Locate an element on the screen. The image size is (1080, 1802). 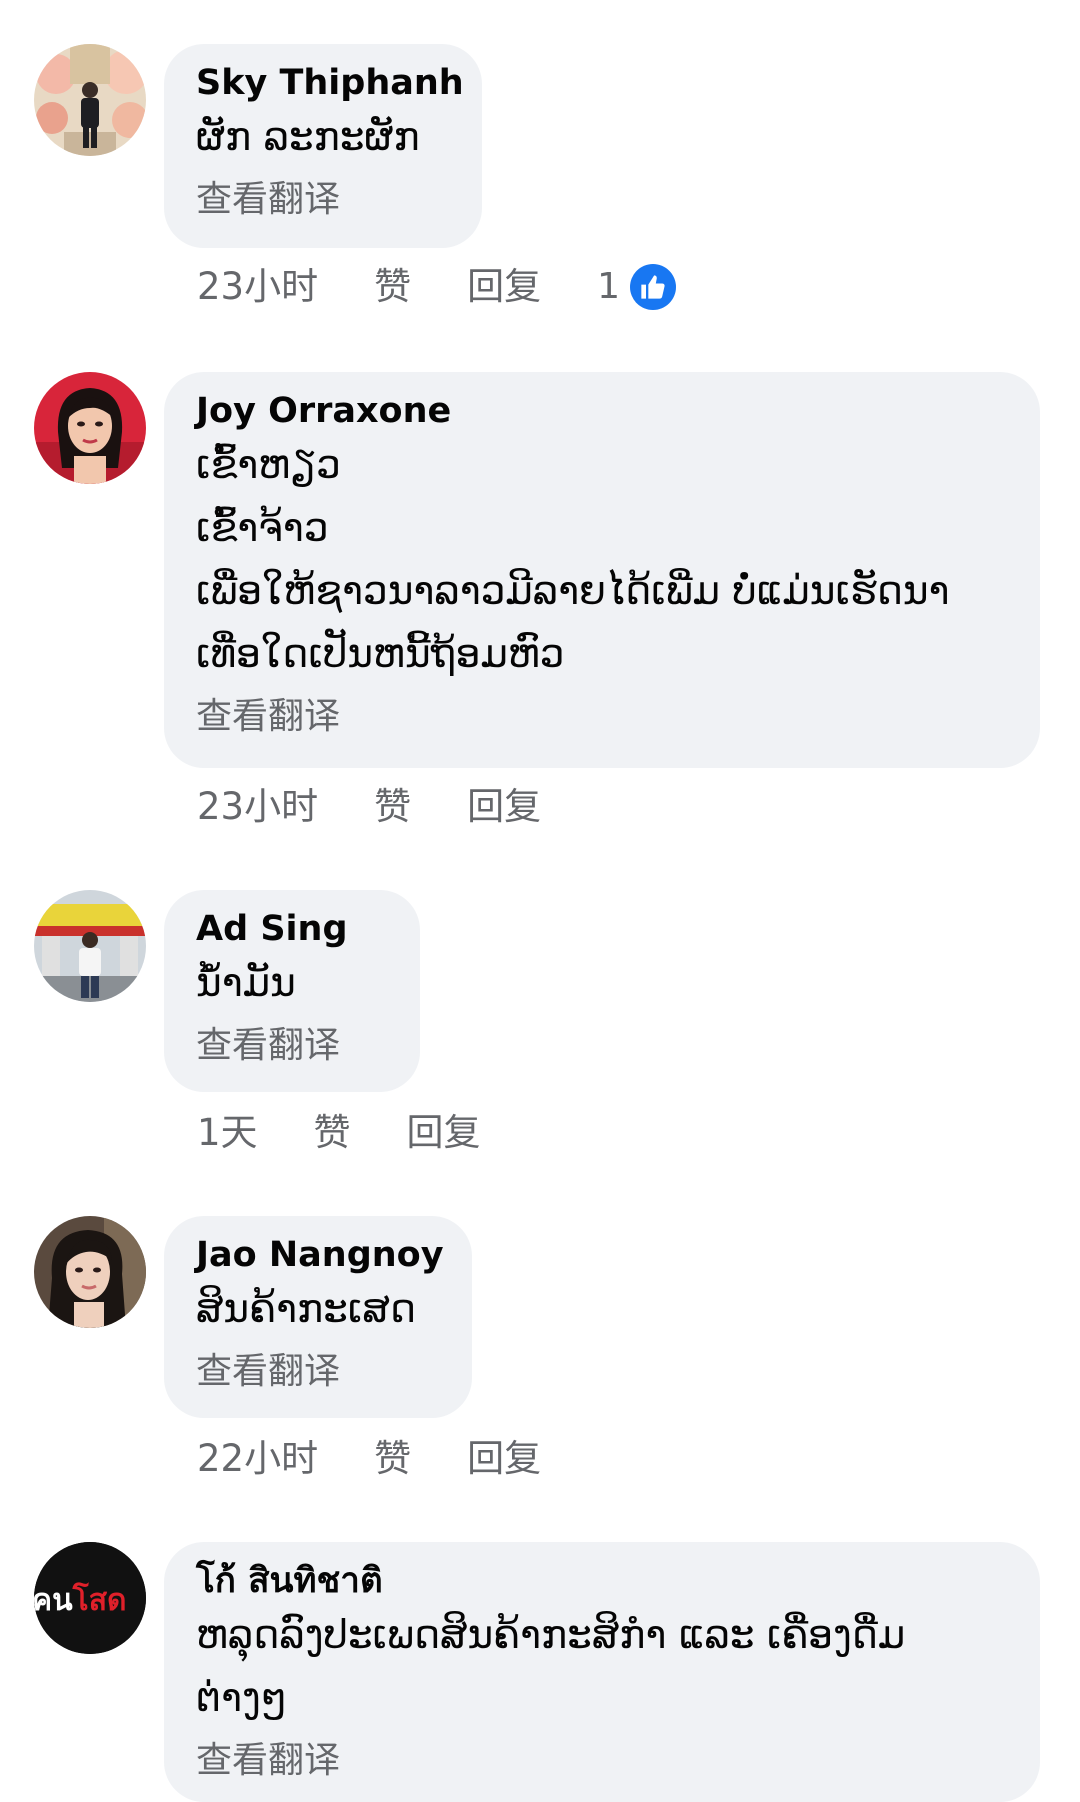
comment-text: ສິນຄ້າກະເສດ is located at coordinates (306, 1309).